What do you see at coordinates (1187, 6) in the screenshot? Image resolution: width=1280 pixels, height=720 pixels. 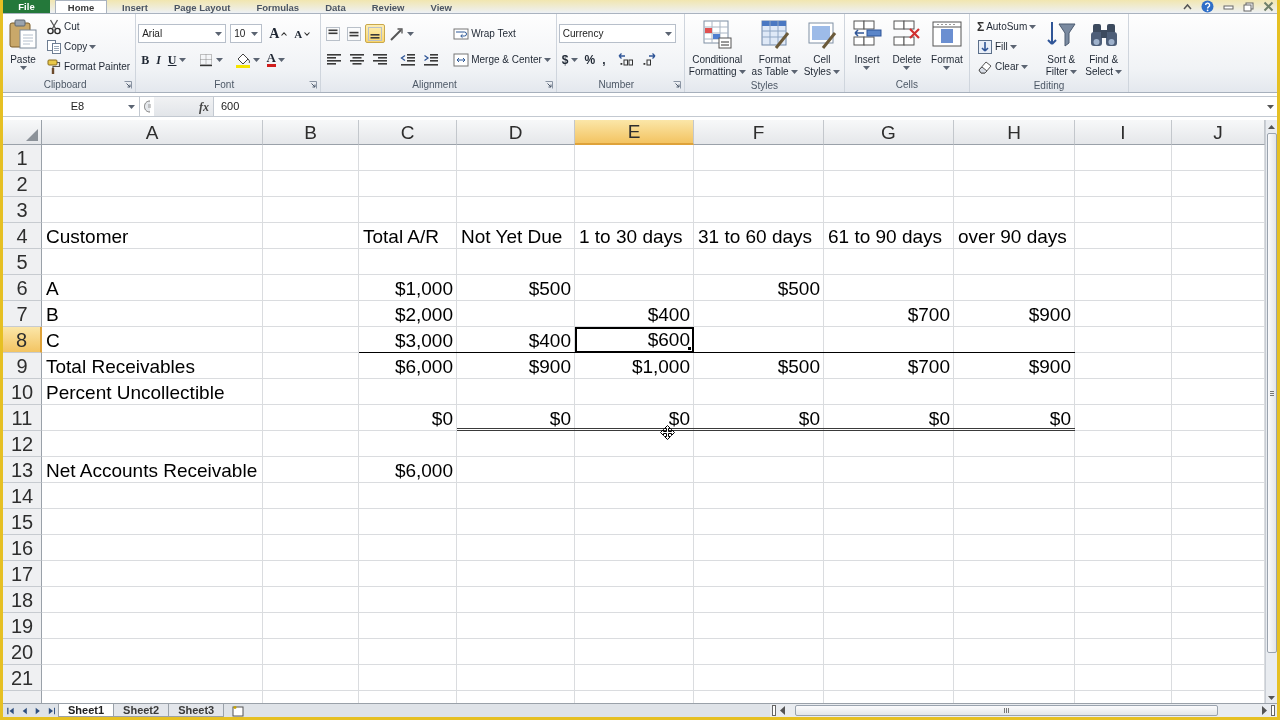 I see `collapse-ribbon-icon` at bounding box center [1187, 6].